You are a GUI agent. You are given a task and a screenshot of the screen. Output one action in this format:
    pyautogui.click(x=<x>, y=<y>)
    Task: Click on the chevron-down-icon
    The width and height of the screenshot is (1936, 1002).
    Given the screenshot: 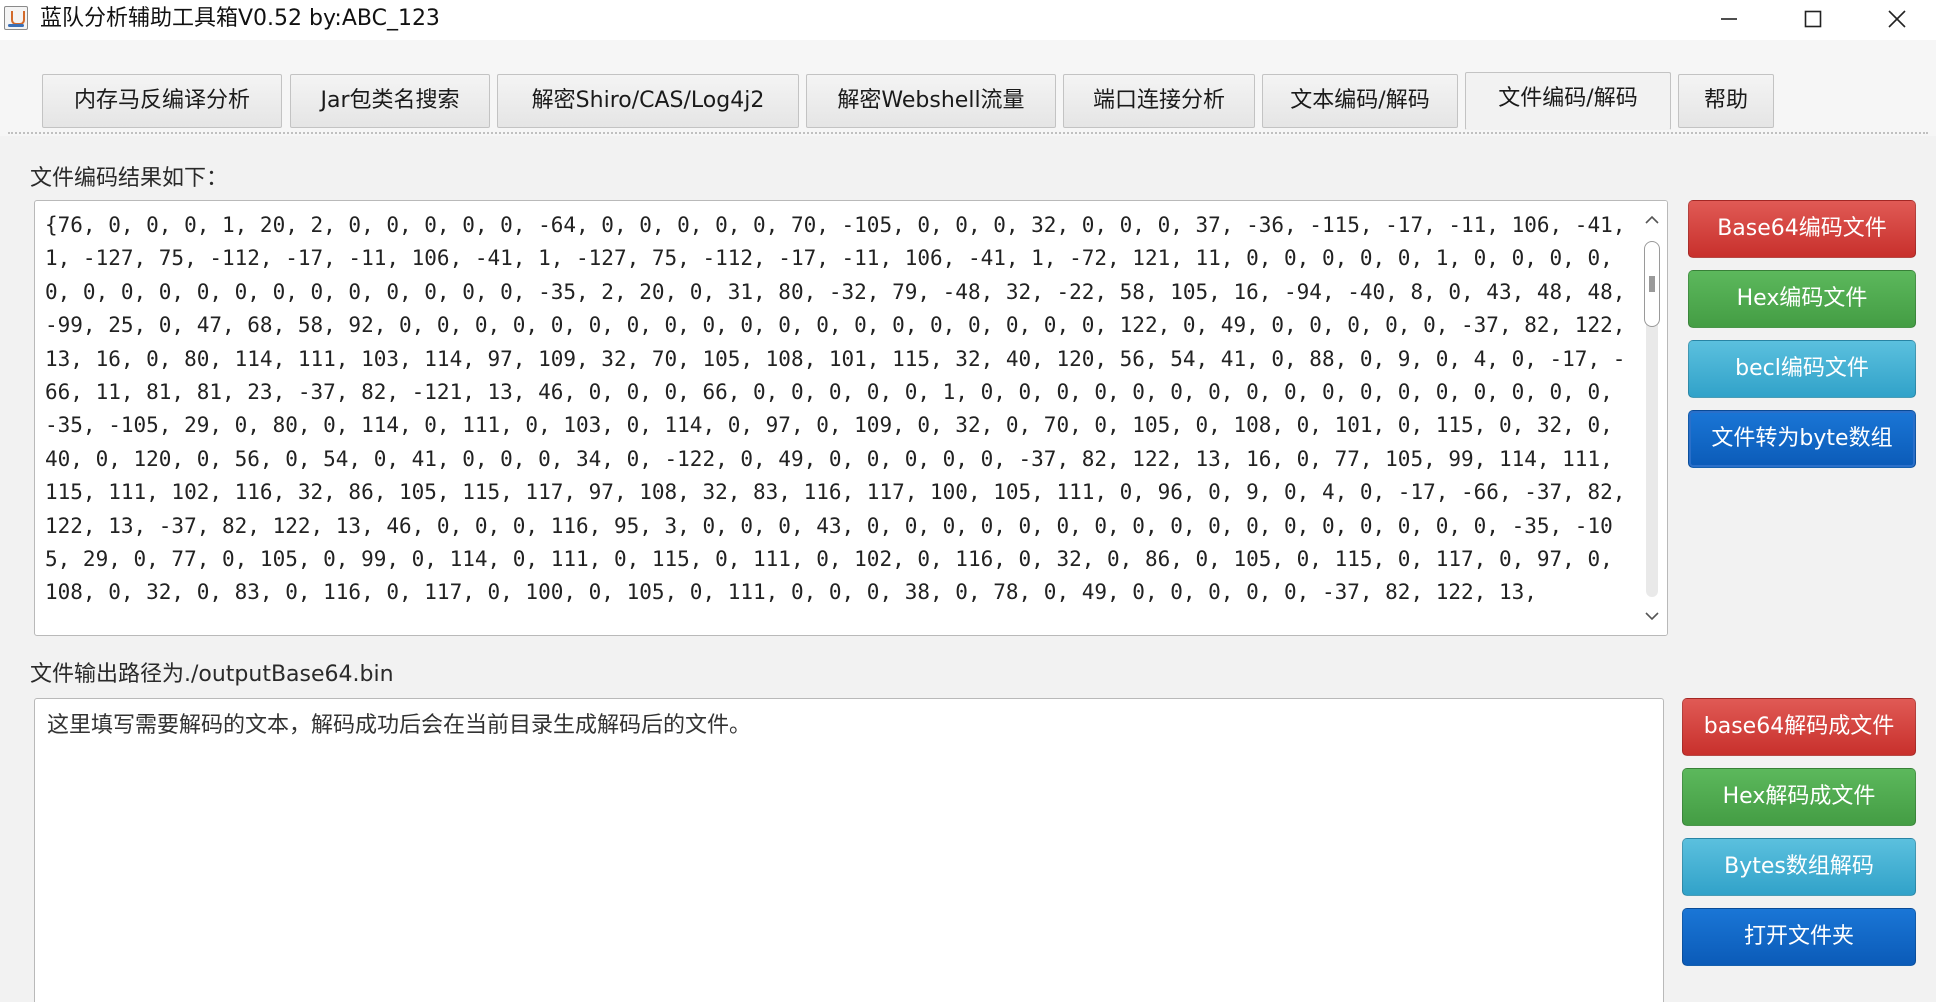 What is the action you would take?
    pyautogui.click(x=1652, y=616)
    